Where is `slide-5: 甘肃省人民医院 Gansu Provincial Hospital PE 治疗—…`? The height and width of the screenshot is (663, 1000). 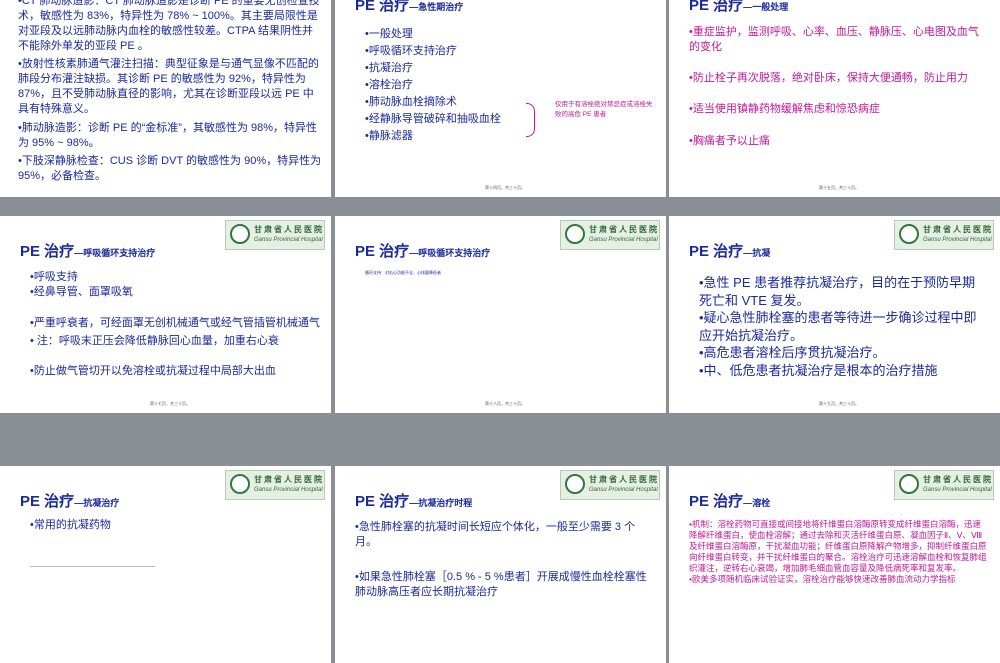 slide-5: 甘肃省人民医院 Gansu Provincial Hospital PE 治疗—… is located at coordinates (500, 314).